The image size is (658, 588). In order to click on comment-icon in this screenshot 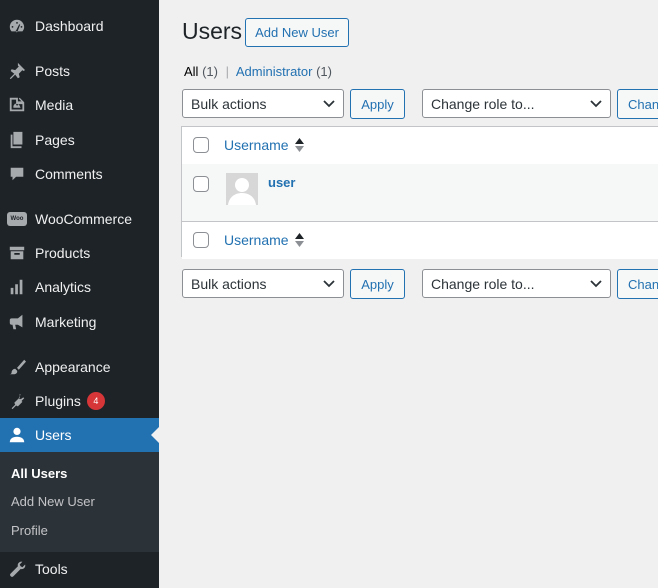, I will do `click(17, 174)`.